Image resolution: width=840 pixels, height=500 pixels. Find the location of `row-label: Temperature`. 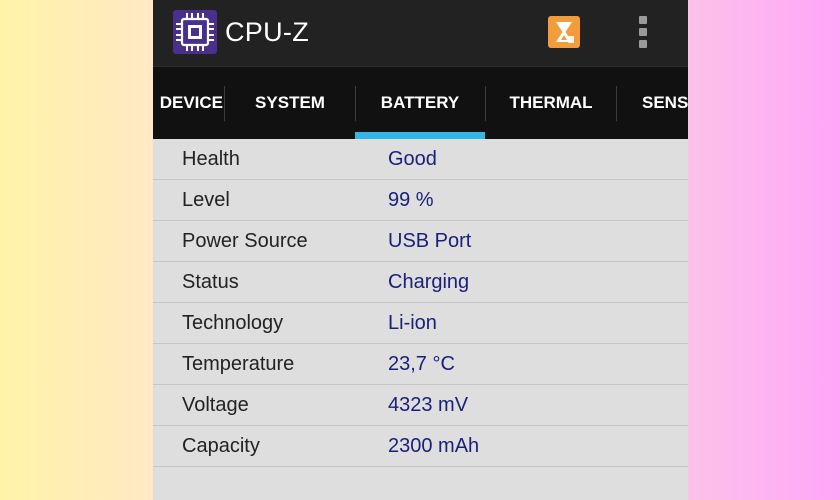

row-label: Temperature is located at coordinates (238, 364).